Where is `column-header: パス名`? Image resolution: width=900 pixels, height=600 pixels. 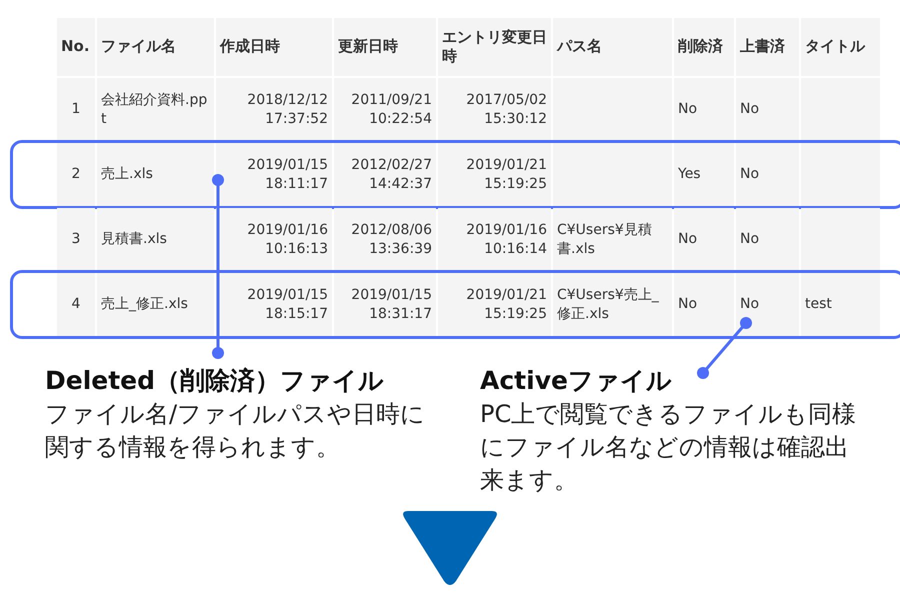
column-header: パス名 is located at coordinates (612, 47).